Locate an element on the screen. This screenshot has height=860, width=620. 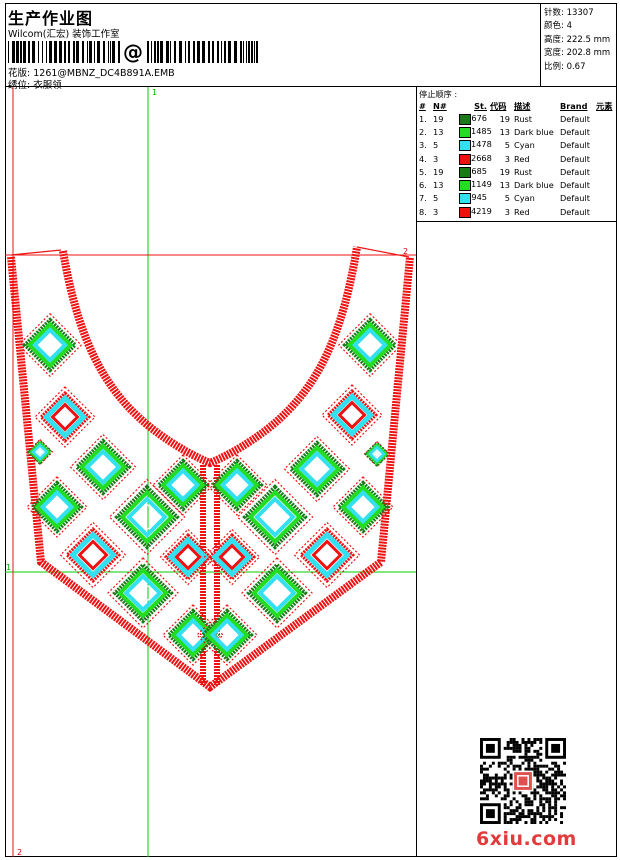
row-index: 6. is located at coordinates (423, 185).